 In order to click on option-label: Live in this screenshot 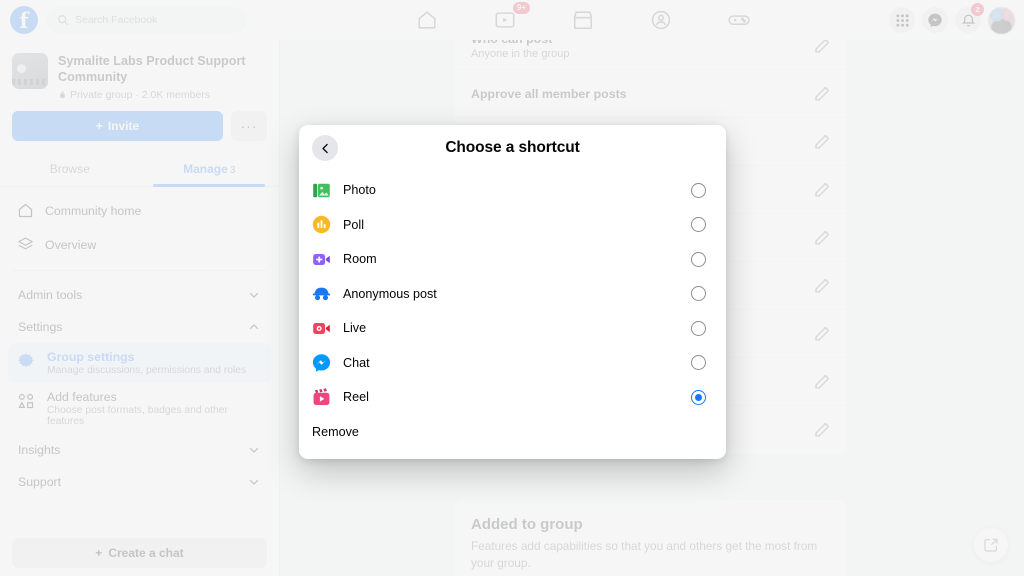, I will do `click(355, 328)`.